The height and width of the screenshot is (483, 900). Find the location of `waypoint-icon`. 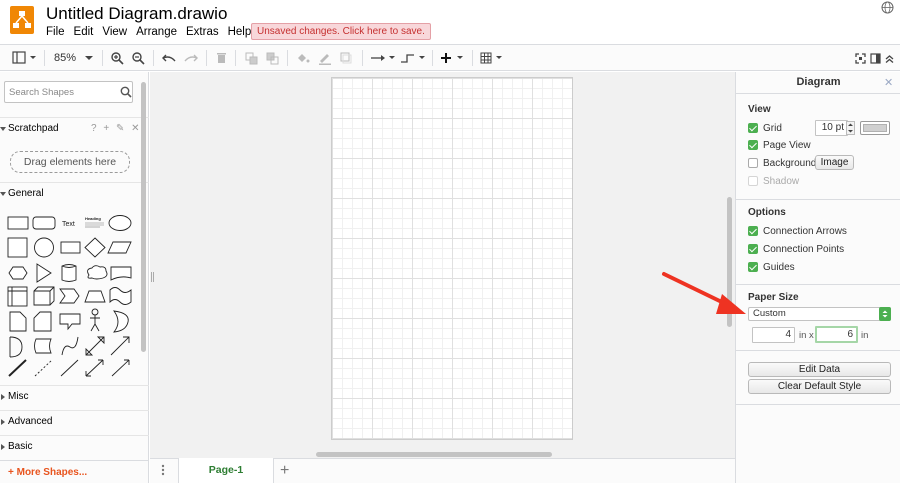

waypoint-icon is located at coordinates (413, 58).